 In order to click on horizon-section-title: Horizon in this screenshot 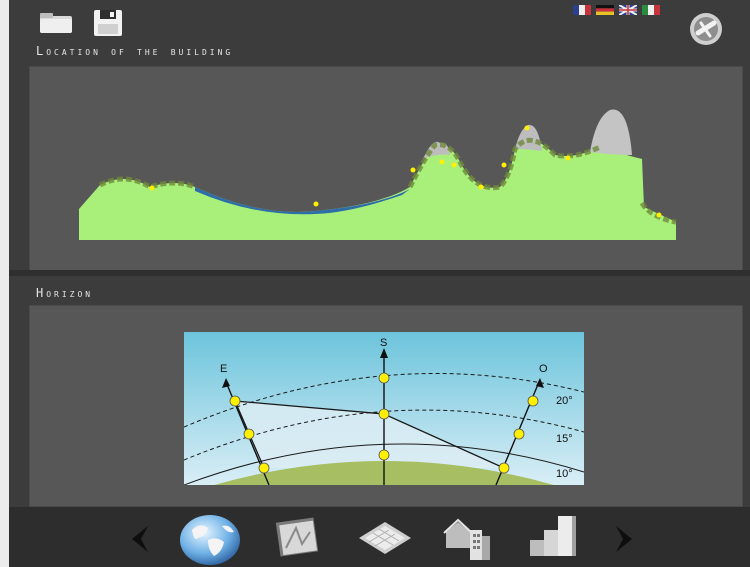, I will do `click(65, 293)`.